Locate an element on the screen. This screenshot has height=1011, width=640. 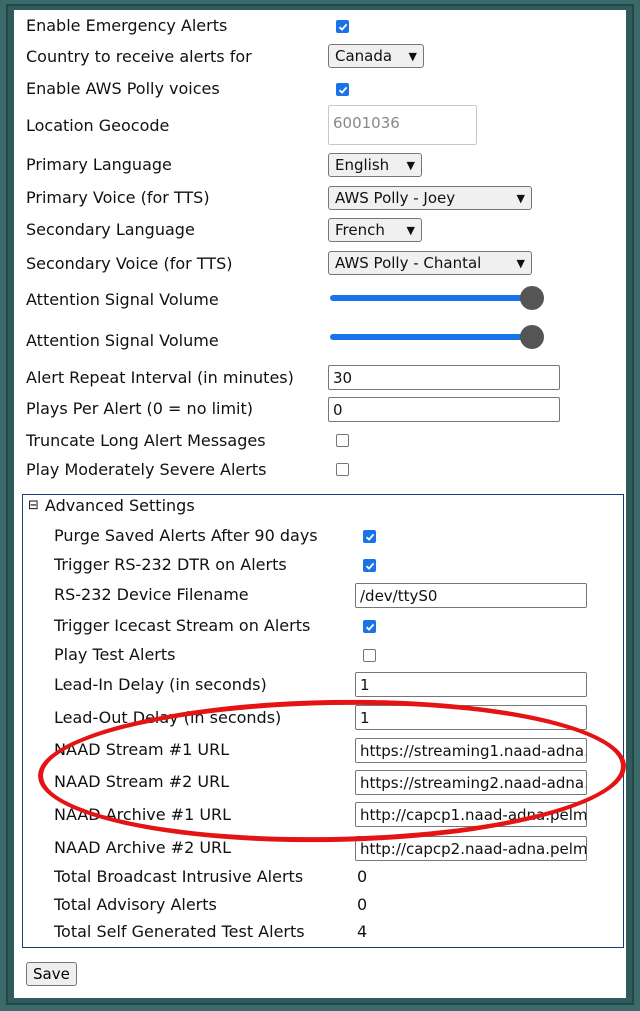
secondary-voice-select: AWS Polly - Chantal ▼ is located at coordinates (430, 263).